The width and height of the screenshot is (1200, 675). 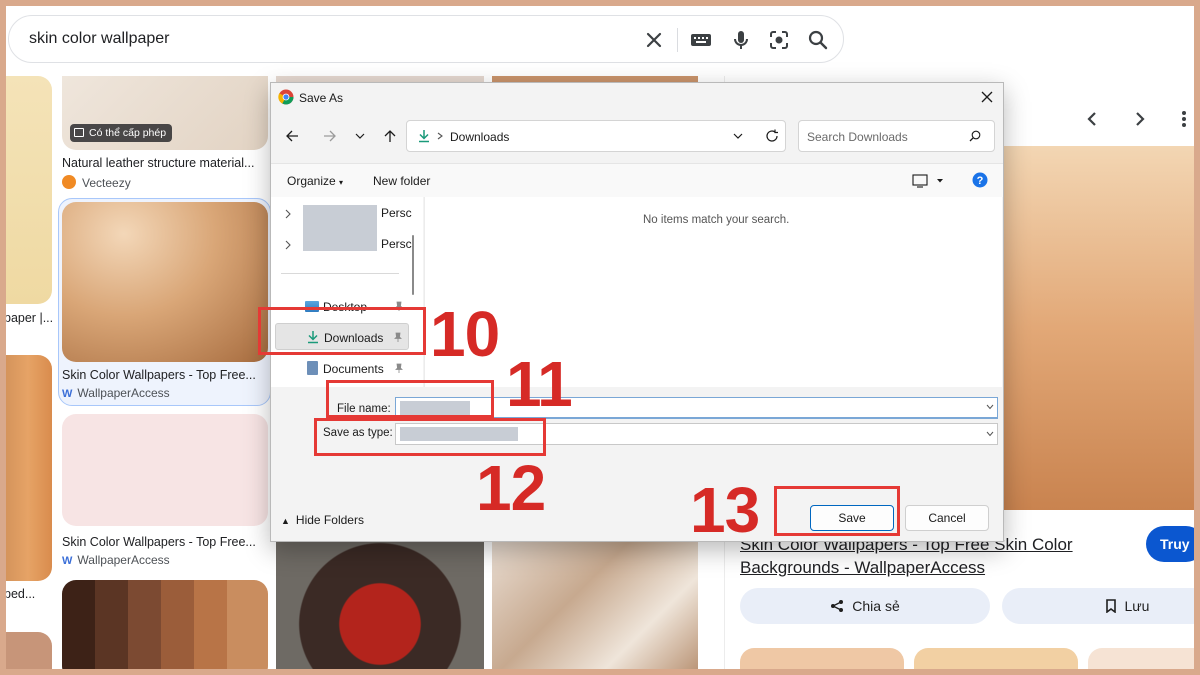 I want to click on microphone-icon, so click(x=741, y=40).